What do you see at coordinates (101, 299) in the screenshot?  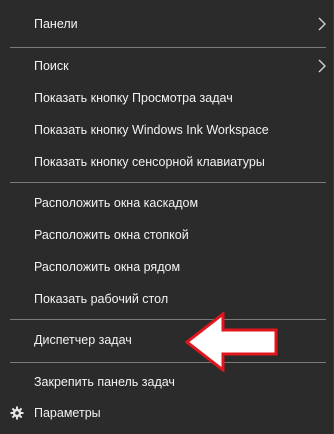 I see `menu-item-label: Показать рабочий стол` at bounding box center [101, 299].